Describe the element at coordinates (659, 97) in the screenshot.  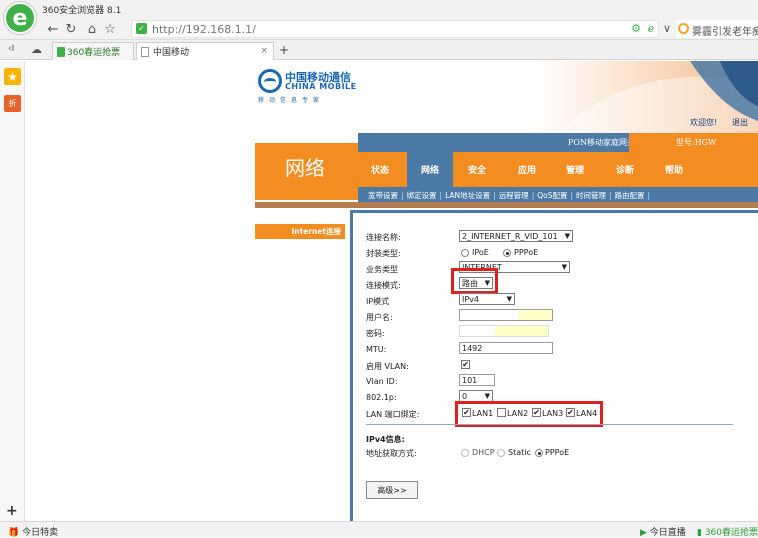
I see `header-decoration` at that location.